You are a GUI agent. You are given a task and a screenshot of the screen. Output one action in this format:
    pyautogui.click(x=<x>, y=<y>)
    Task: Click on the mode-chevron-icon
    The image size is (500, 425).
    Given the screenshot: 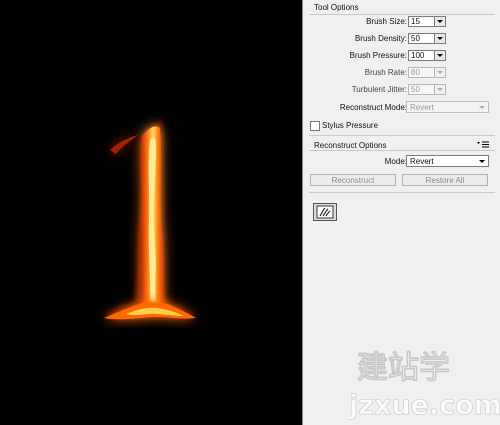 What is the action you would take?
    pyautogui.click(x=482, y=161)
    